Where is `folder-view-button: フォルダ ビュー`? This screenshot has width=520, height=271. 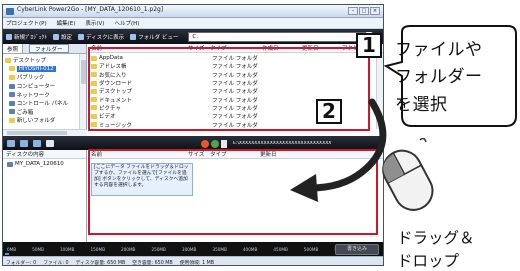 folder-view-button: フォルダ ビュー is located at coordinates (154, 37).